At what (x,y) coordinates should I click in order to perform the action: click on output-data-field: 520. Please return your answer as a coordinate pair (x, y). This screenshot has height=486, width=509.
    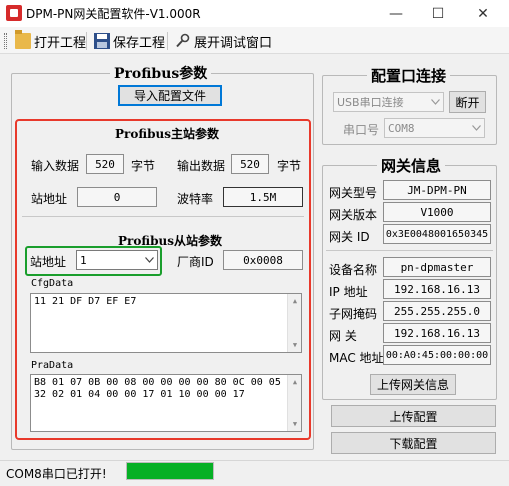
    Looking at the image, I should click on (250, 164).